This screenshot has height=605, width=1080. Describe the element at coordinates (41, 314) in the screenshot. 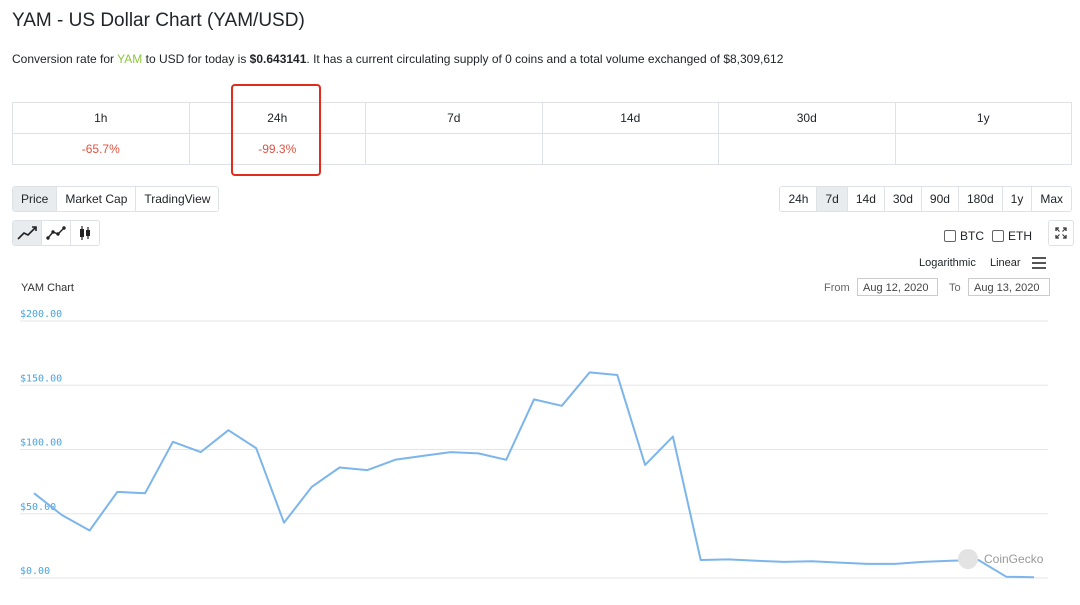

I see `y-tick-label: $200.00` at that location.